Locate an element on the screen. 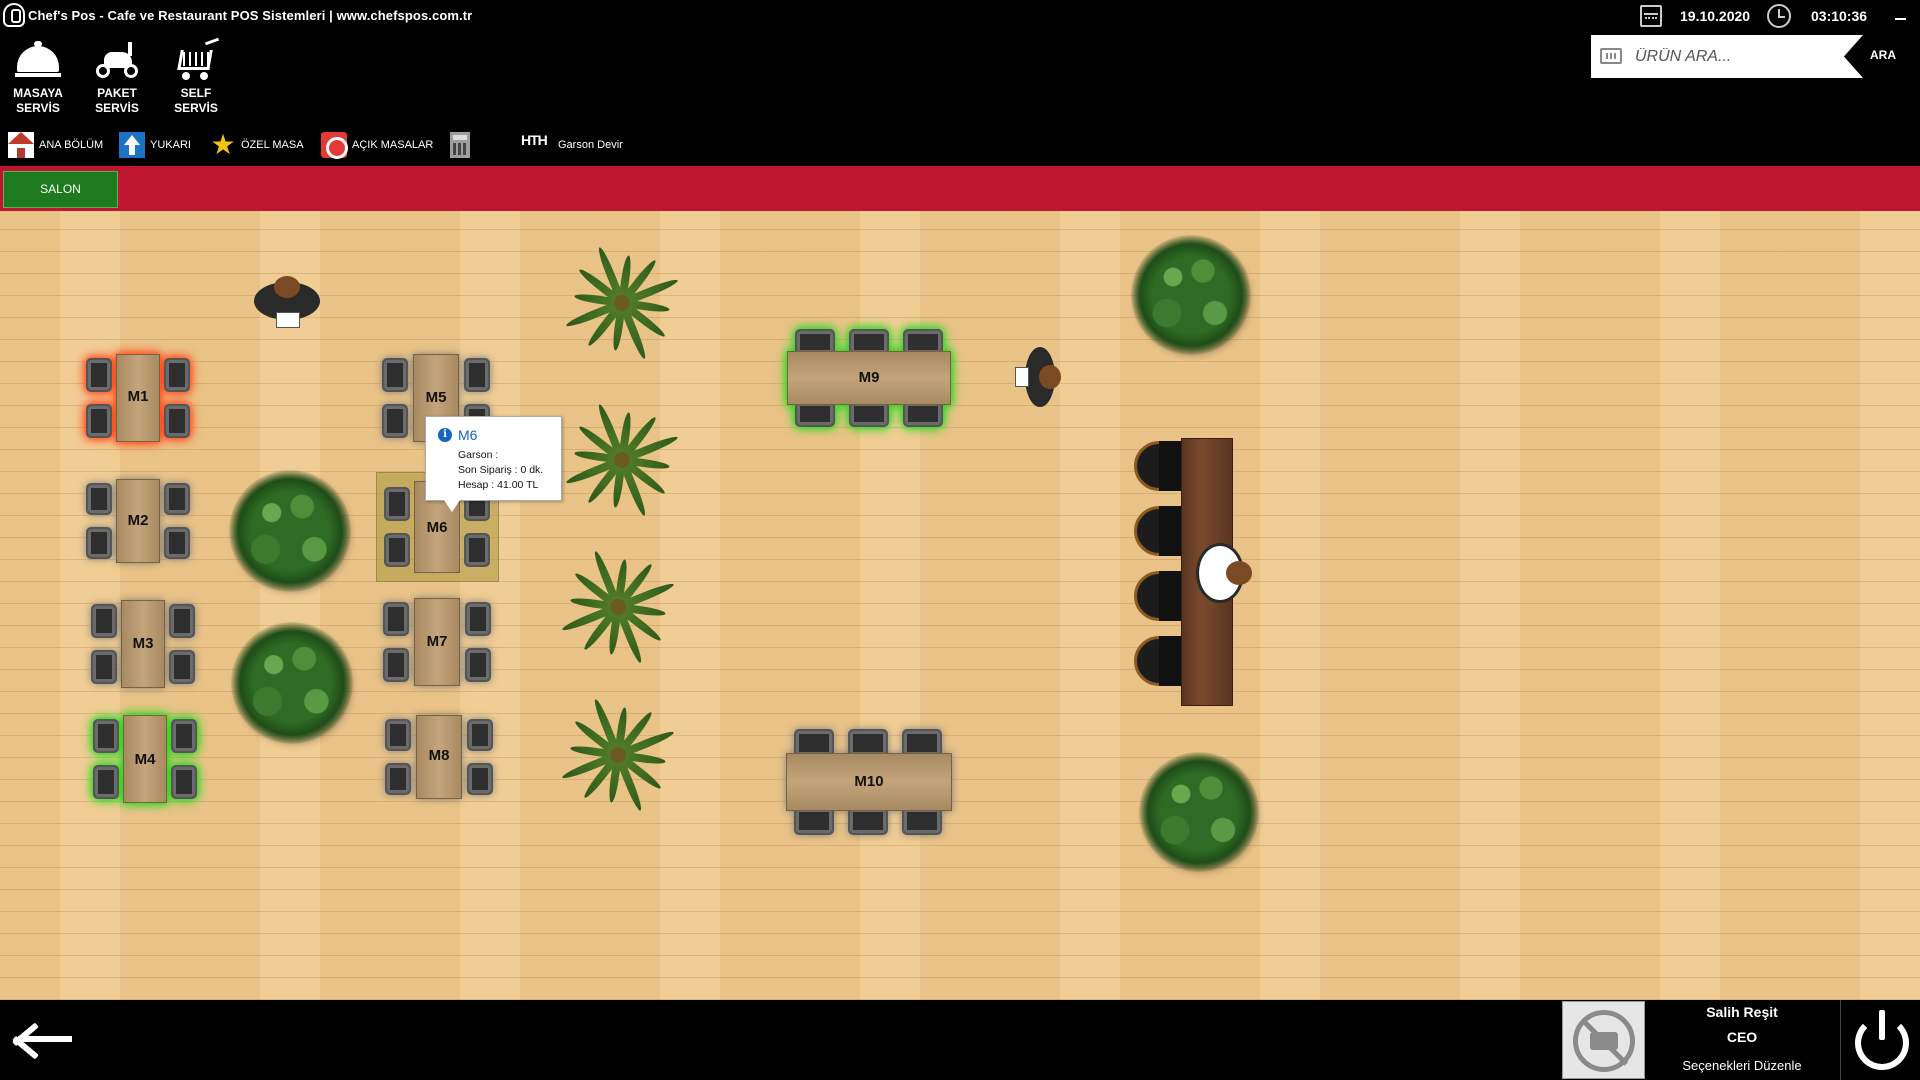 This screenshot has height=1080, width=1920. table-m10: M10 is located at coordinates (869, 782).